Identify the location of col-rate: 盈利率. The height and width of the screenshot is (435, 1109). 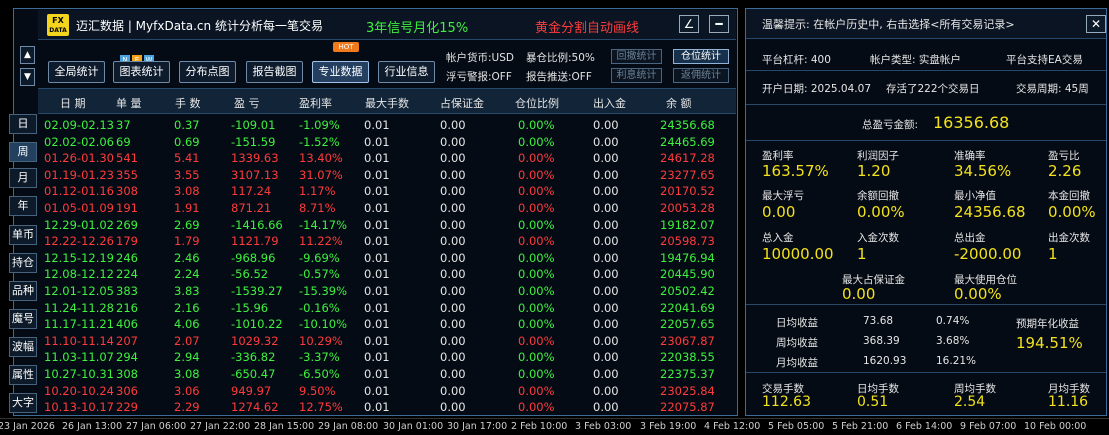
(315, 103).